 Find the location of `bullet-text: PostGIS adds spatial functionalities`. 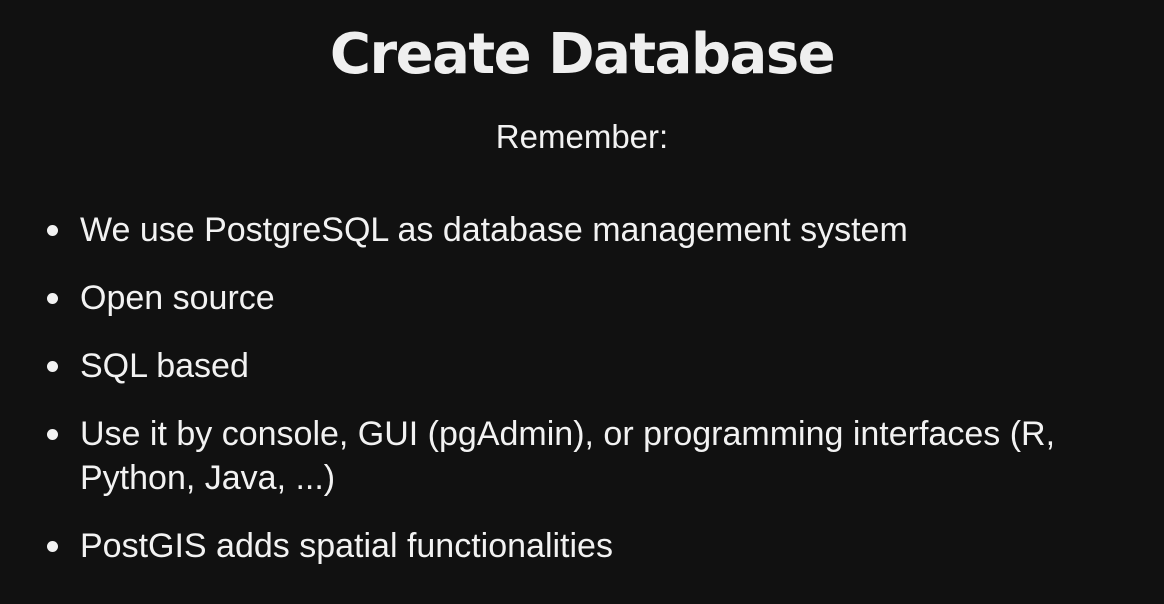

bullet-text: PostGIS adds spatial functionalities is located at coordinates (346, 546).